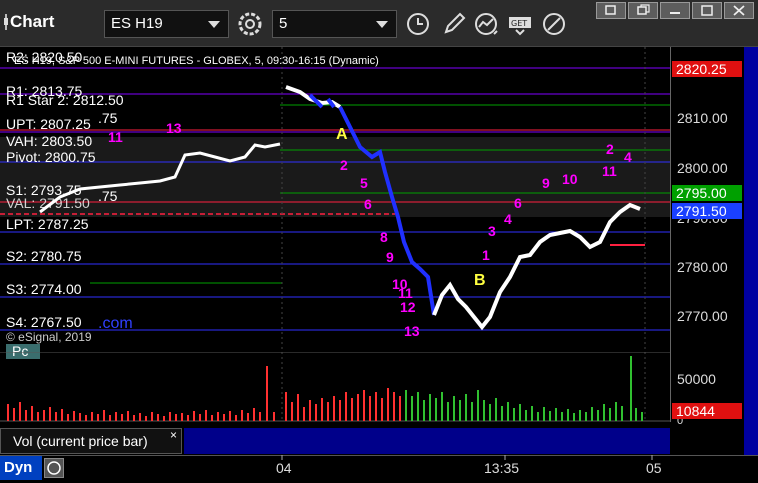 The height and width of the screenshot is (483, 758). I want to click on close-icon, so click(739, 10).